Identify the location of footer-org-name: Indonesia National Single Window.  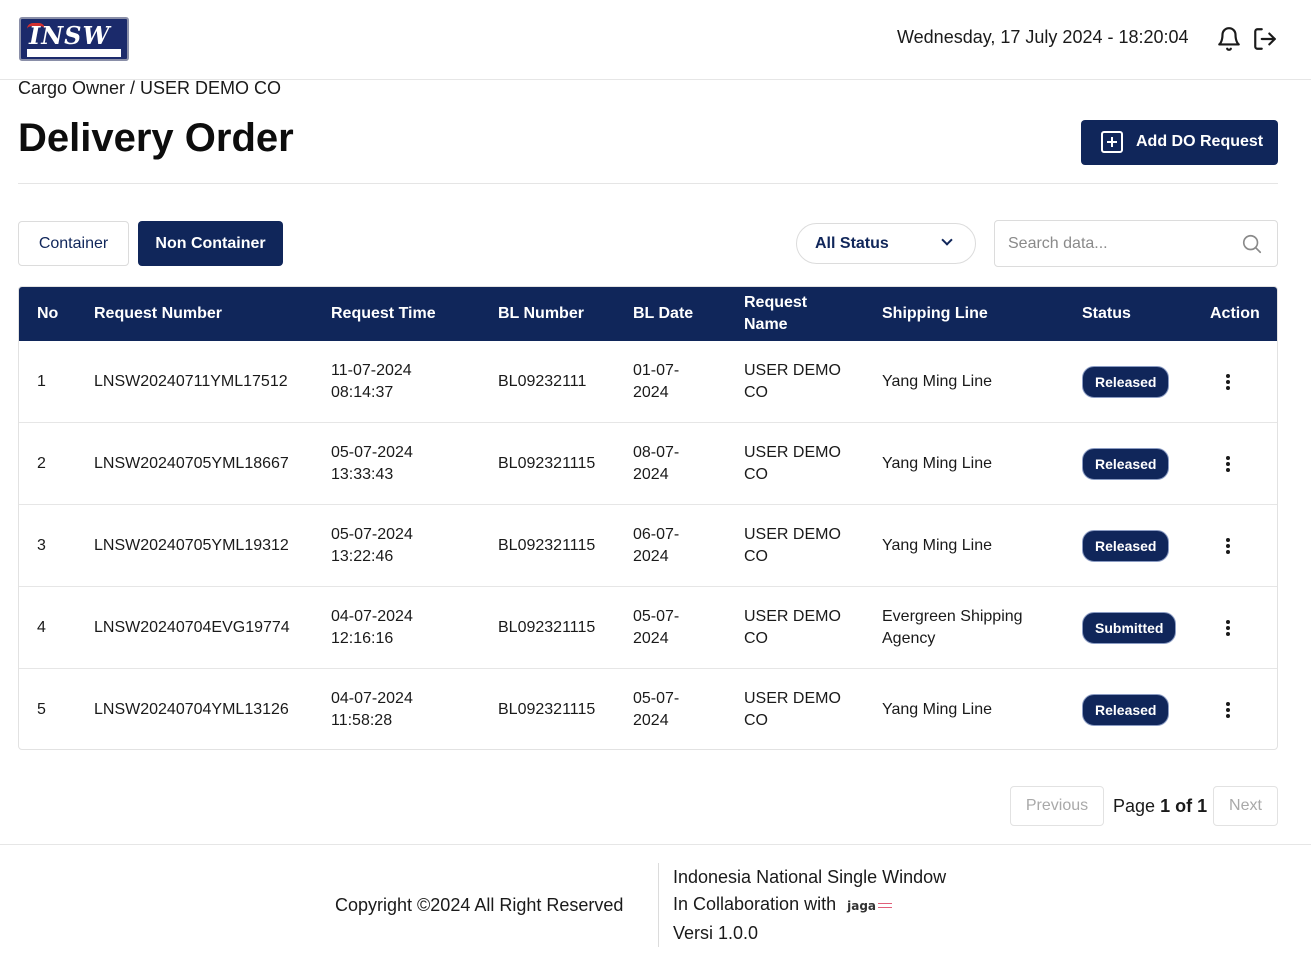
(810, 877).